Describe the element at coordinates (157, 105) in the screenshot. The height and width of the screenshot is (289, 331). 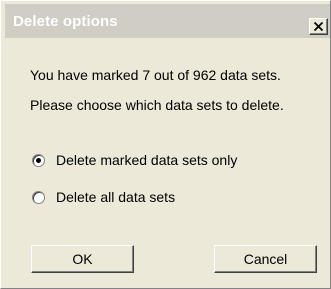
I see `choose-instruction-message: Please choose which data sets to delete.` at that location.